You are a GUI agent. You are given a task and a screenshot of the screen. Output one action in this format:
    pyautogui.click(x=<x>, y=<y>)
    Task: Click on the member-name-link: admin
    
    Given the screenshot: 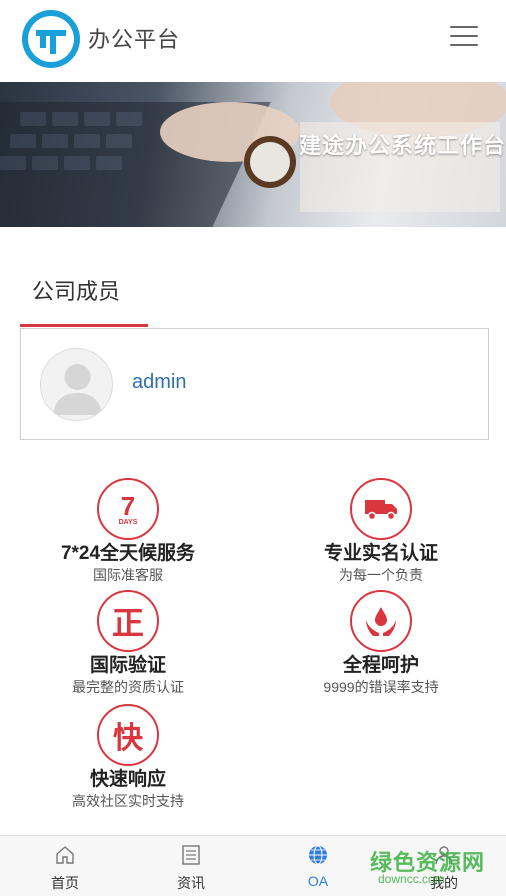 What is the action you would take?
    pyautogui.click(x=159, y=382)
    